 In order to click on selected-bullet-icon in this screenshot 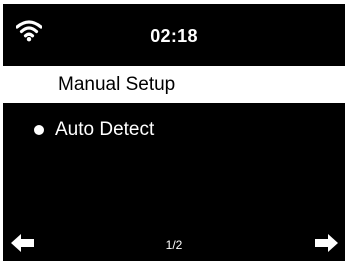, I will do `click(39, 130)`.